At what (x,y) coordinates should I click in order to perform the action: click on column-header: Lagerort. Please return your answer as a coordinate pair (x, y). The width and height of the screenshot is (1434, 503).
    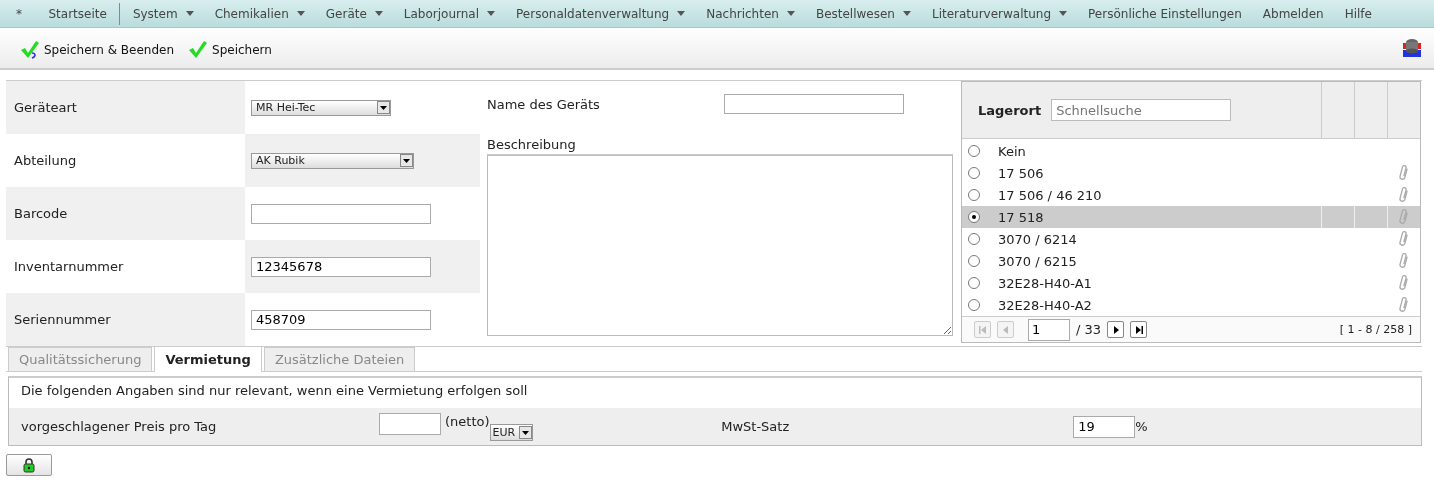
    Looking at the image, I should click on (1010, 110).